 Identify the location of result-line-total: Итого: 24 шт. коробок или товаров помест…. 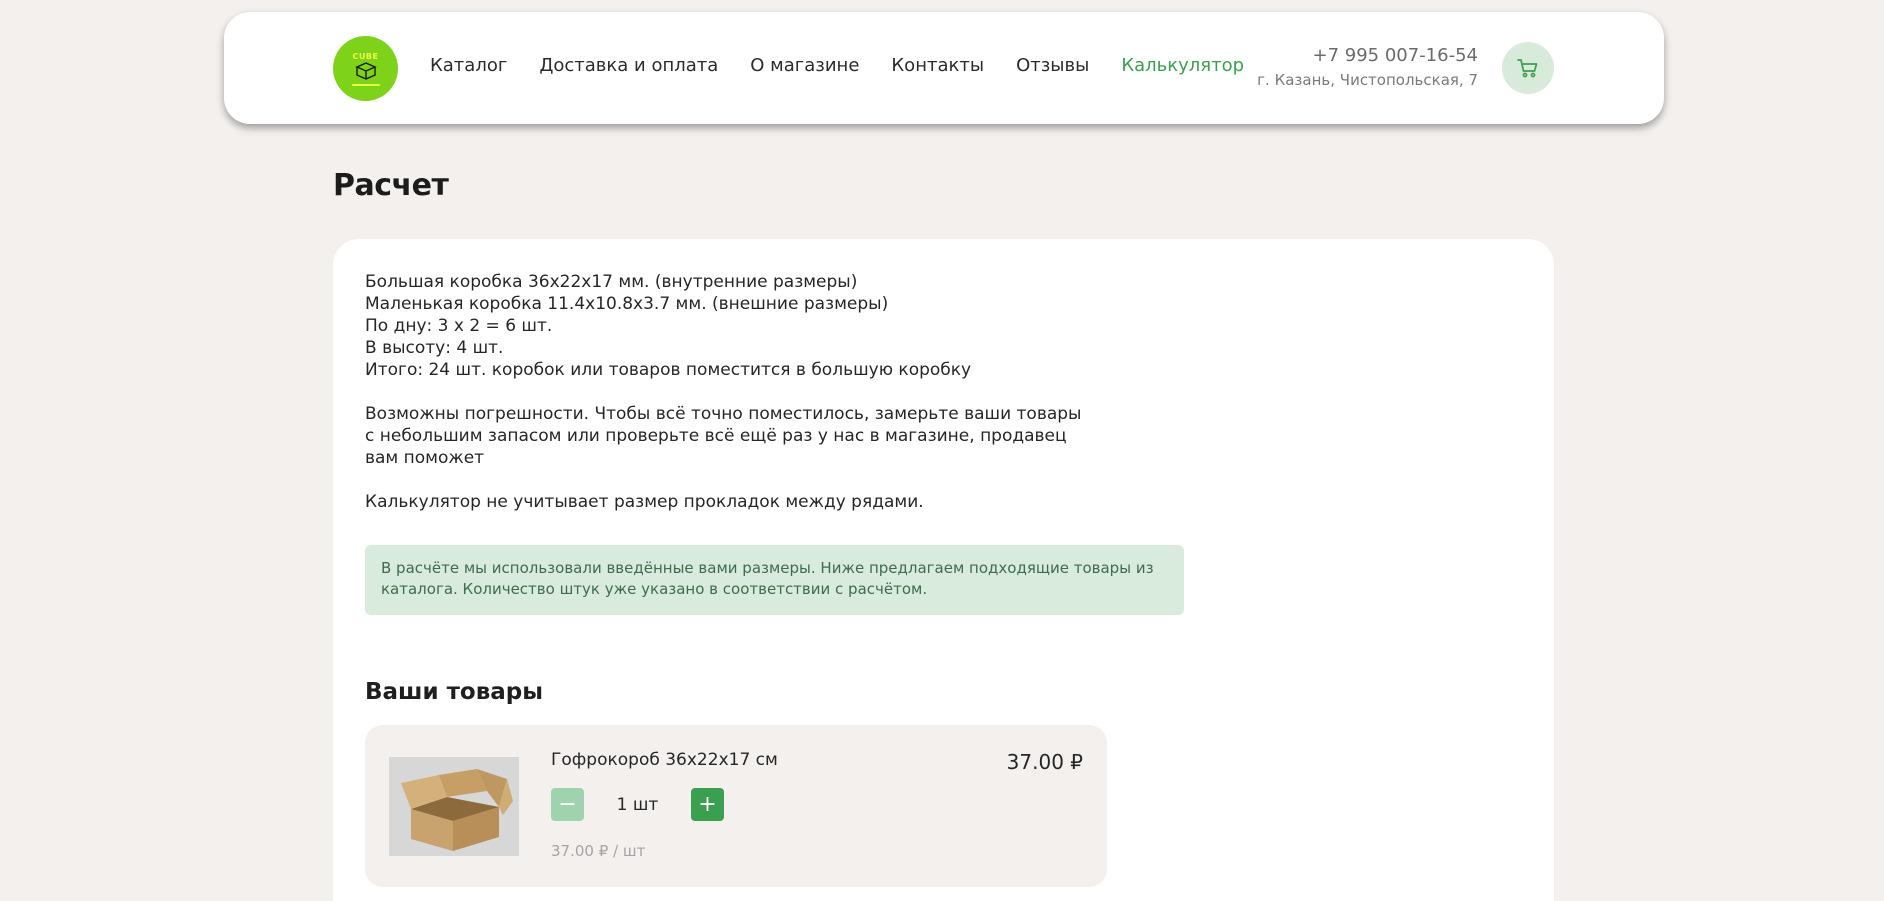
(668, 370).